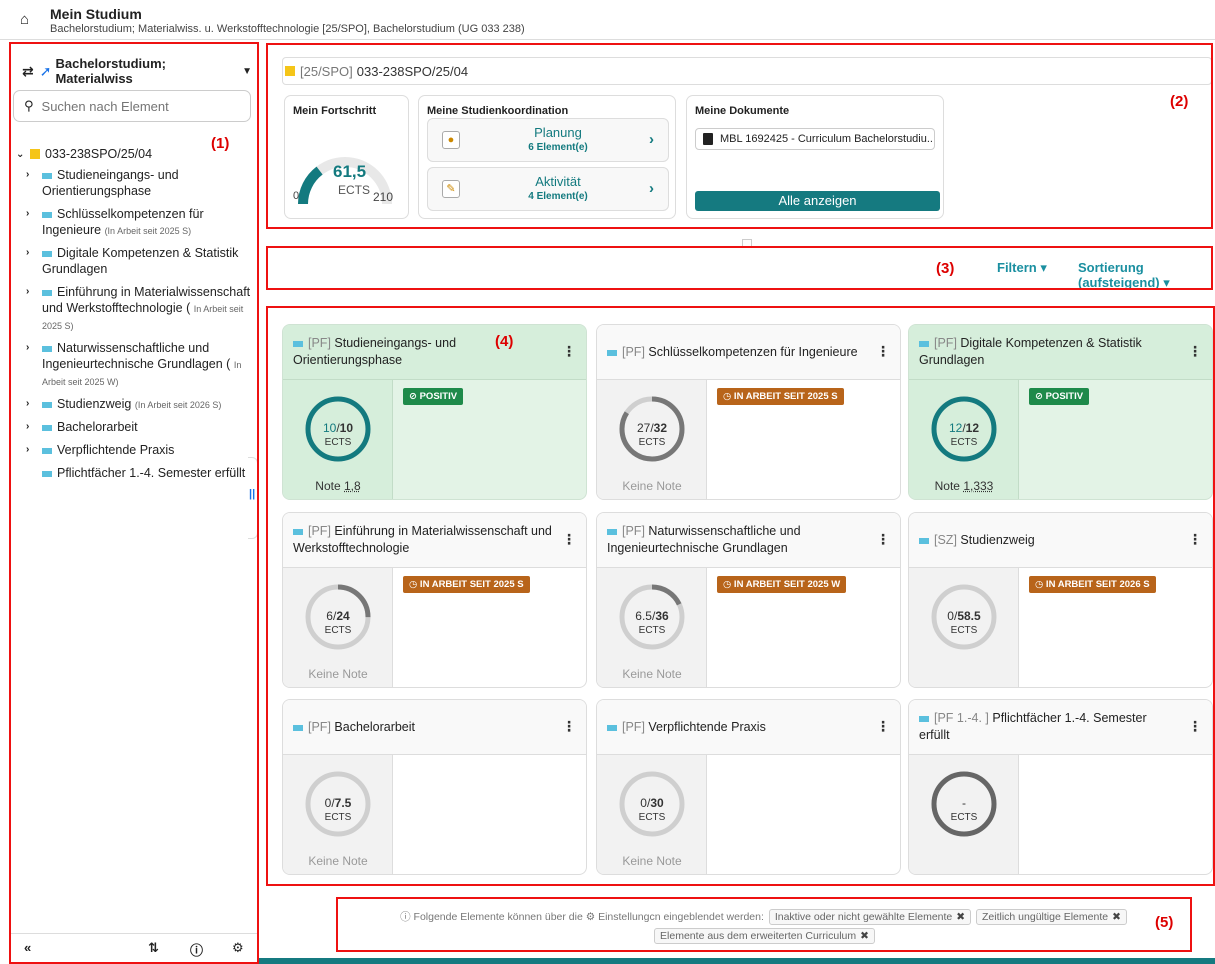 This screenshot has height=964, width=1215. Describe the element at coordinates (978, 486) in the screenshot. I see `grade-value: 1,333` at that location.